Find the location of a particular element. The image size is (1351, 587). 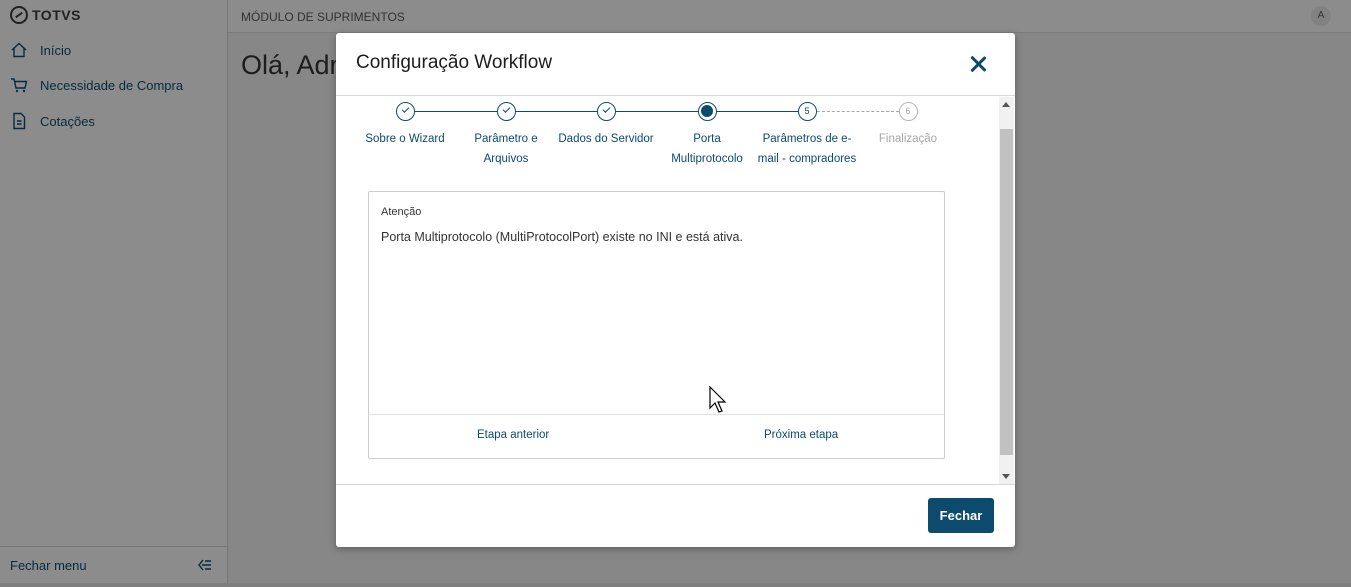

step-label: Parâmetros de e-mail - compradores is located at coordinates (807, 149).